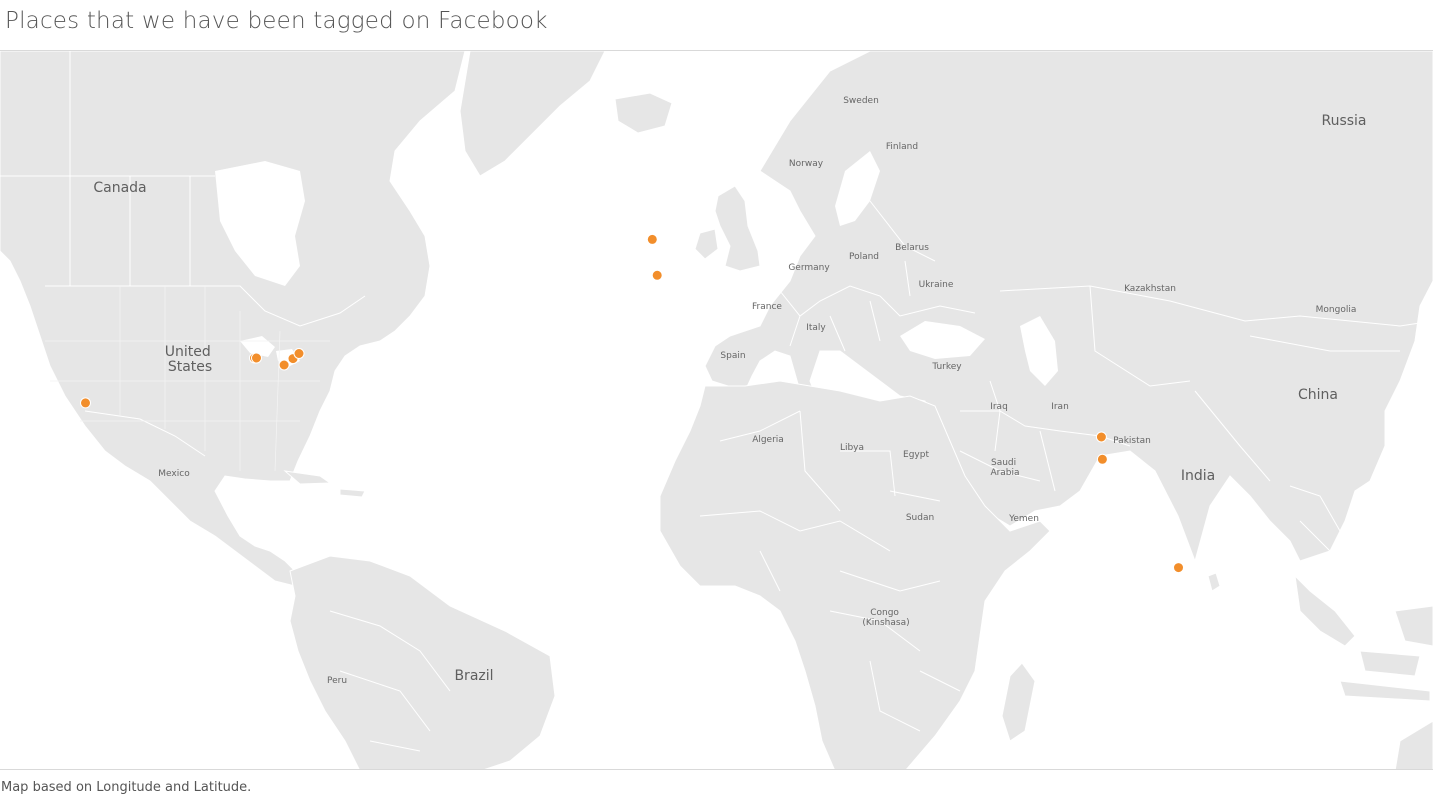  What do you see at coordinates (999, 407) in the screenshot?
I see `label-iraq: Iraq` at bounding box center [999, 407].